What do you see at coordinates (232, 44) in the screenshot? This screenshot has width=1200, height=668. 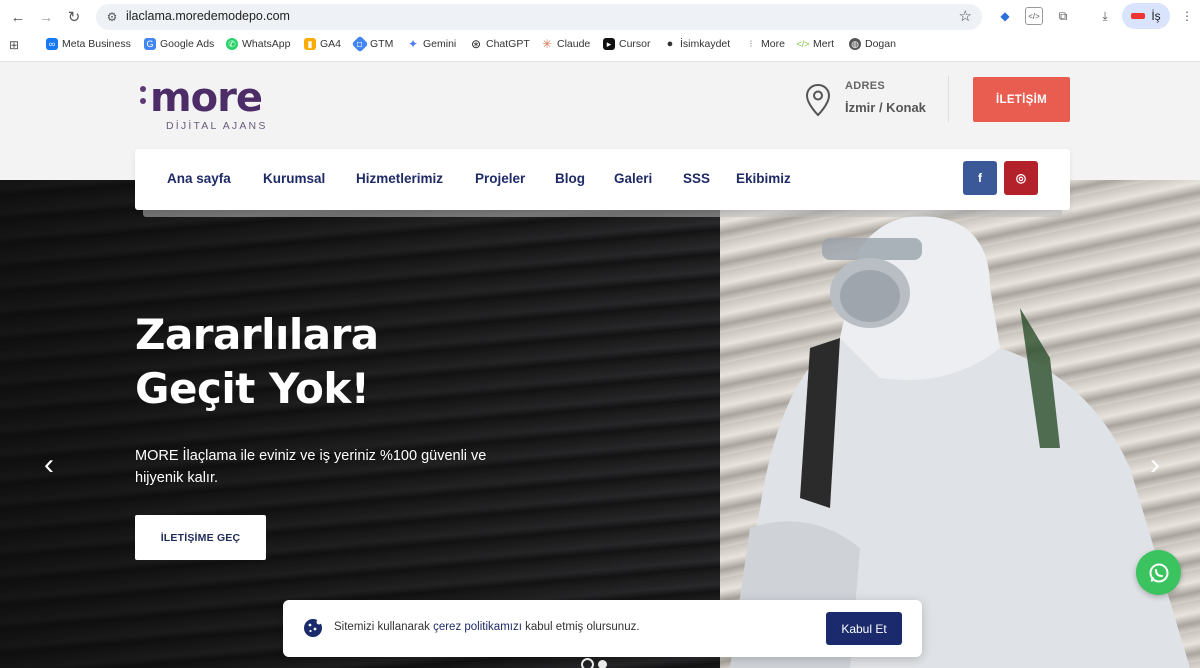 I see `whatsapp-icon: ✆` at bounding box center [232, 44].